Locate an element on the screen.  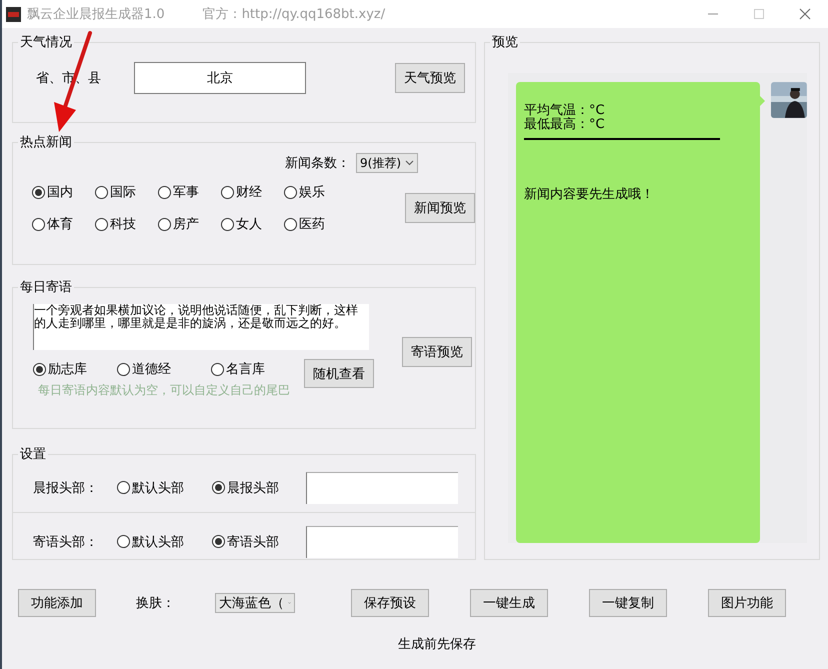
city-field: 北京 is located at coordinates (220, 78).